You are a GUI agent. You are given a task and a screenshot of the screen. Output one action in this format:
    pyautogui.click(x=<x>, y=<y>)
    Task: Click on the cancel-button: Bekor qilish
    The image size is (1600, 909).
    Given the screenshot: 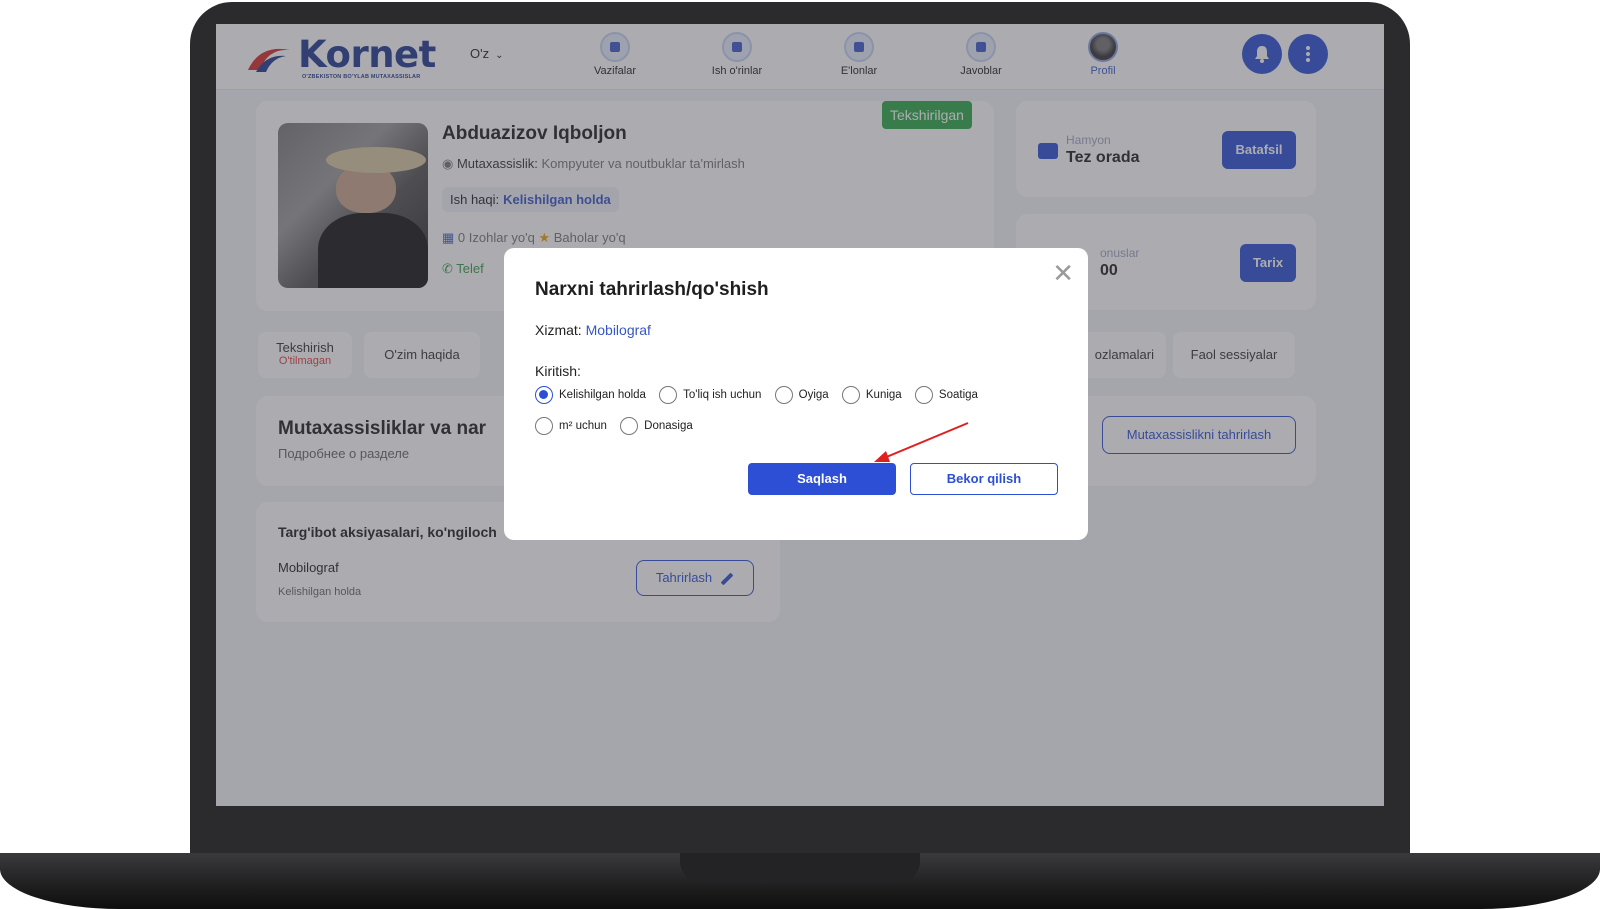 What is the action you would take?
    pyautogui.click(x=984, y=479)
    